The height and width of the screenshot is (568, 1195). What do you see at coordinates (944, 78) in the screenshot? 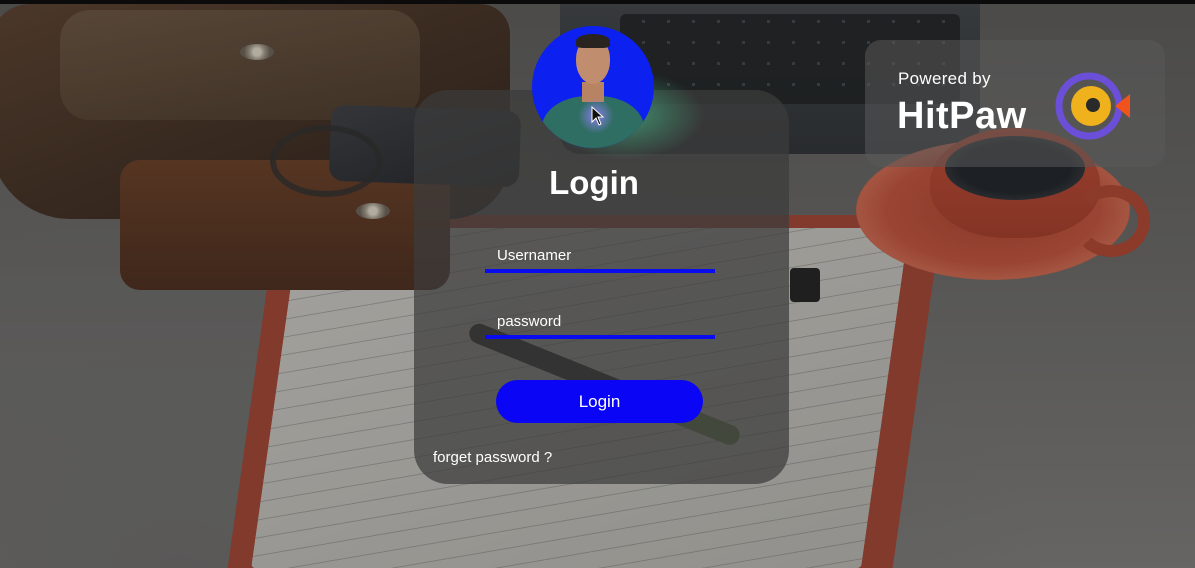
I see `watermark-subtitle: Powered by` at bounding box center [944, 78].